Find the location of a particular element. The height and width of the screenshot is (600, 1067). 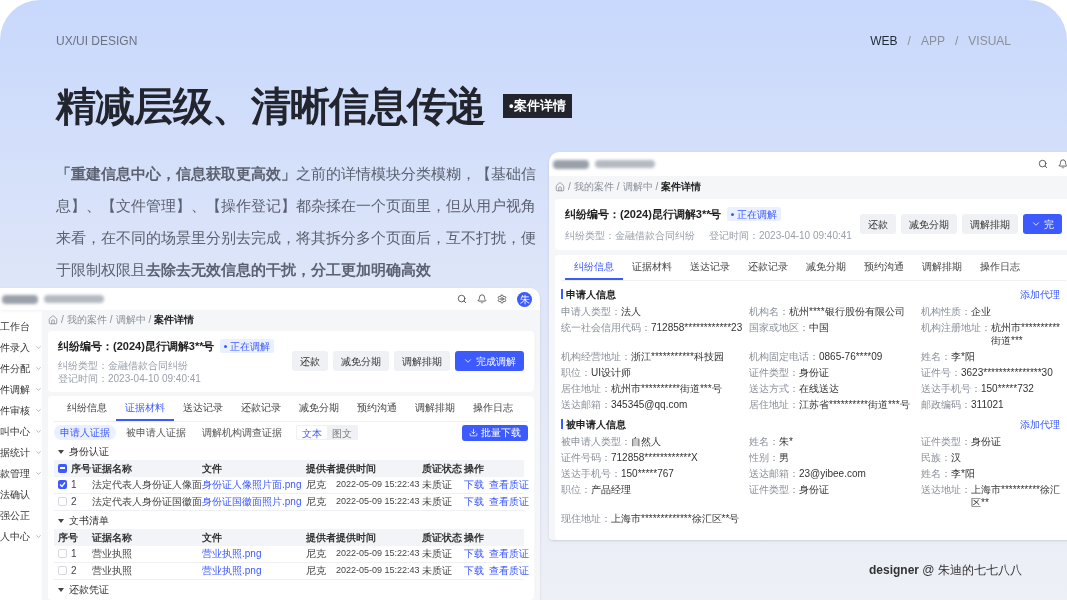

sidebar-item: 件录入 is located at coordinates (21, 347).